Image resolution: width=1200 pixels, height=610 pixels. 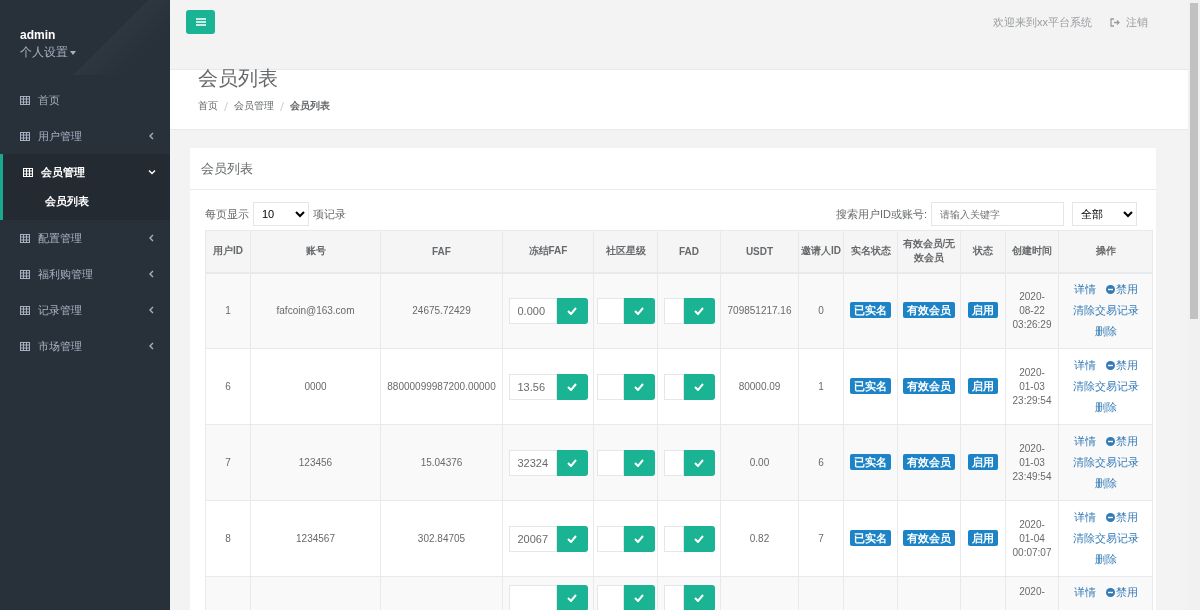 I want to click on column-header: 用户ID, so click(x=228, y=251).